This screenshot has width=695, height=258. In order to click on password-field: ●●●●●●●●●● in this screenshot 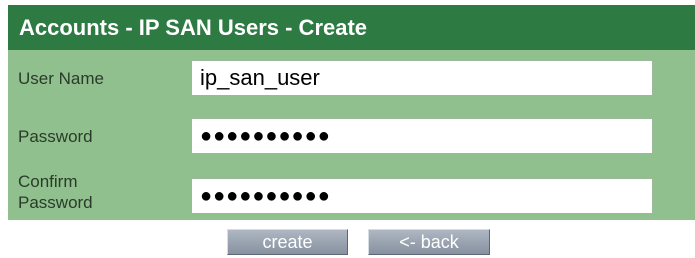, I will do `click(422, 136)`.